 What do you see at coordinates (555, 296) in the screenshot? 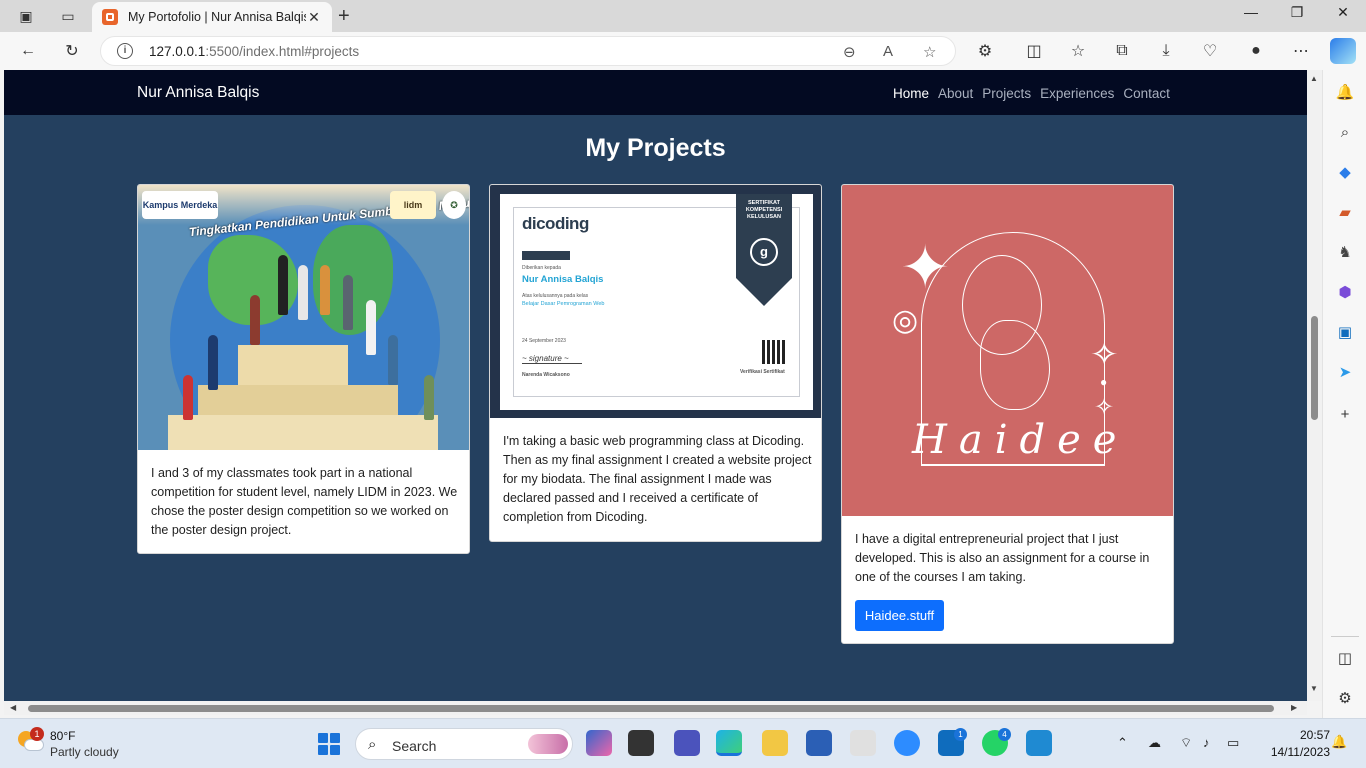
I see `cert-passed-text: Atas kelulusannya pada kelas` at bounding box center [555, 296].